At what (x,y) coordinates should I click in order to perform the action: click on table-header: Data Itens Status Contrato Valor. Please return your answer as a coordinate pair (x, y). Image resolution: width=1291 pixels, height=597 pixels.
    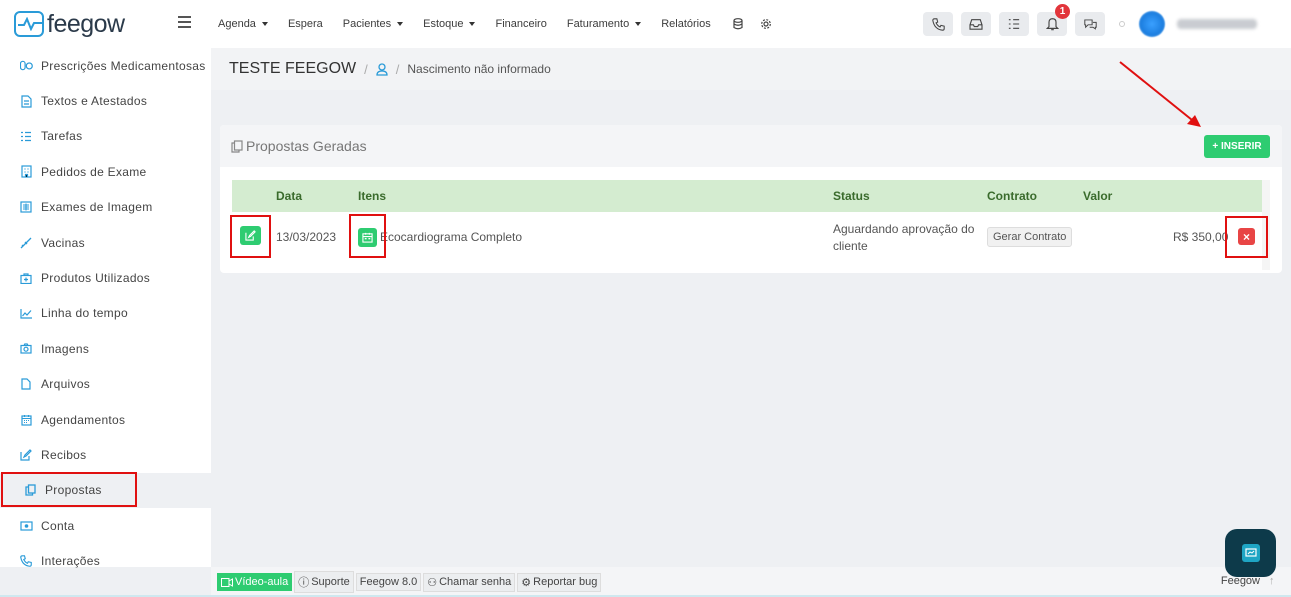
    Looking at the image, I should click on (747, 196).